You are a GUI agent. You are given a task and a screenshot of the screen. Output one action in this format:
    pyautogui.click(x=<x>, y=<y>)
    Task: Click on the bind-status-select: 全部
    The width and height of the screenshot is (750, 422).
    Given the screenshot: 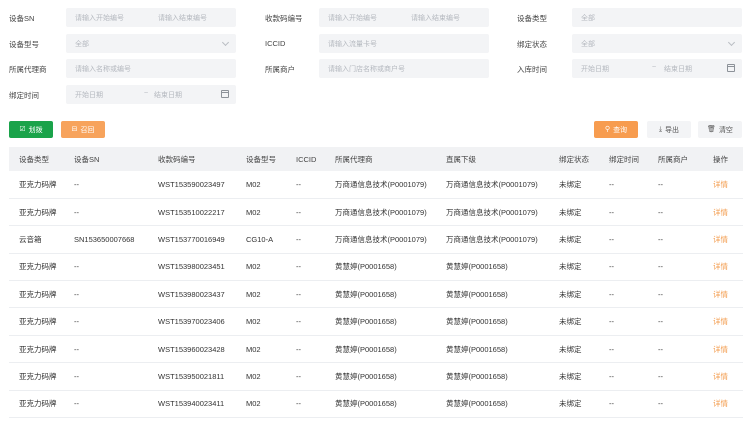 What is the action you would take?
    pyautogui.click(x=657, y=43)
    